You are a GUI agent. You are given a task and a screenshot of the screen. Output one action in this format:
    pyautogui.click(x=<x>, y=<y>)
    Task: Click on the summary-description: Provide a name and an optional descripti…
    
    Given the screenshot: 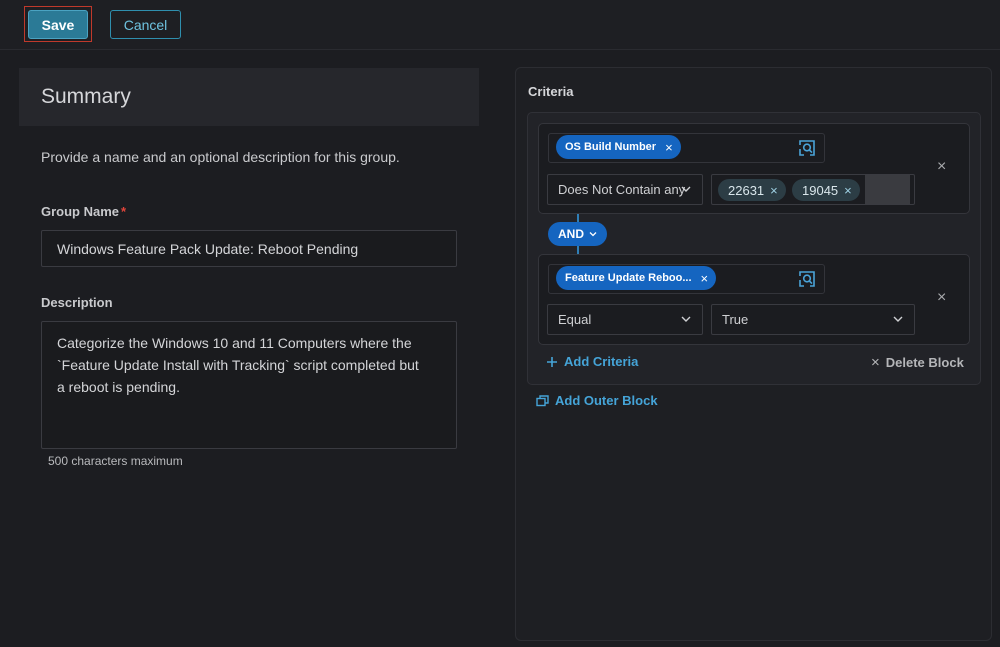 What is the action you would take?
    pyautogui.click(x=220, y=157)
    